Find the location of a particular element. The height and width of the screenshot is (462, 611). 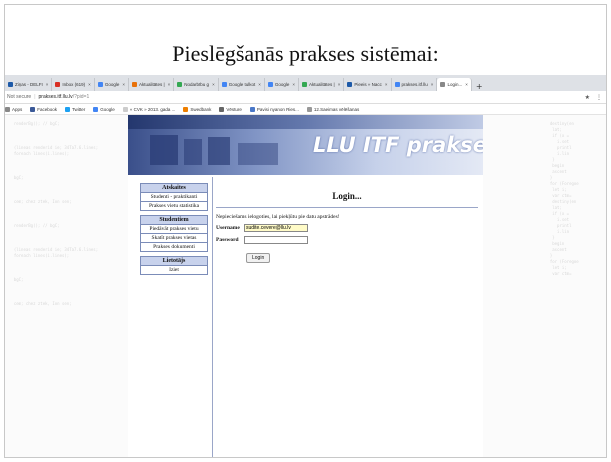

sidebar-link: Piedāvāt prakses vietu is located at coordinates (174, 229).